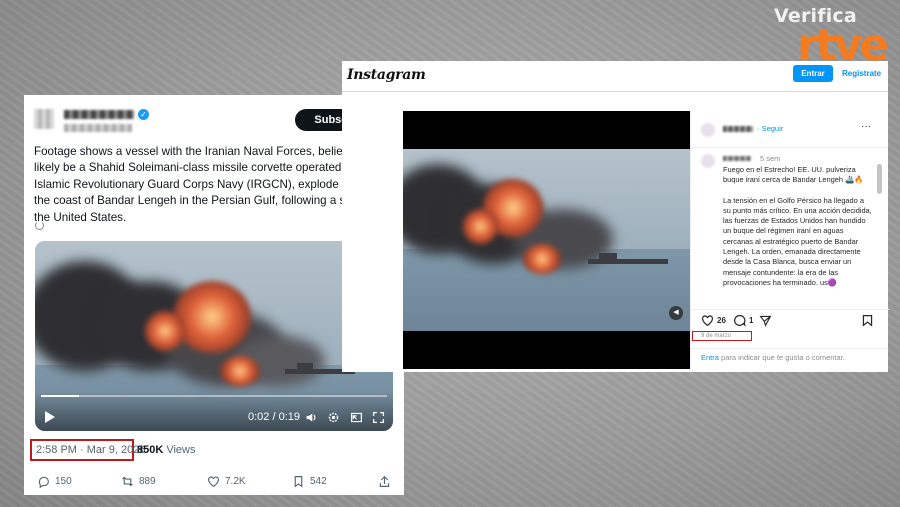 Image resolution: width=900 pixels, height=507 pixels. What do you see at coordinates (356, 417) in the screenshot?
I see `picture-in-picture-icon` at bounding box center [356, 417].